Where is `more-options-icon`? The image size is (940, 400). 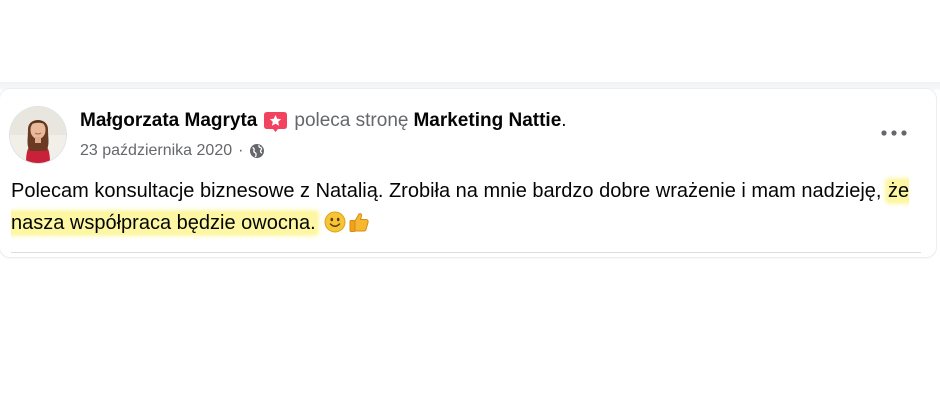
more-options-icon is located at coordinates (894, 133).